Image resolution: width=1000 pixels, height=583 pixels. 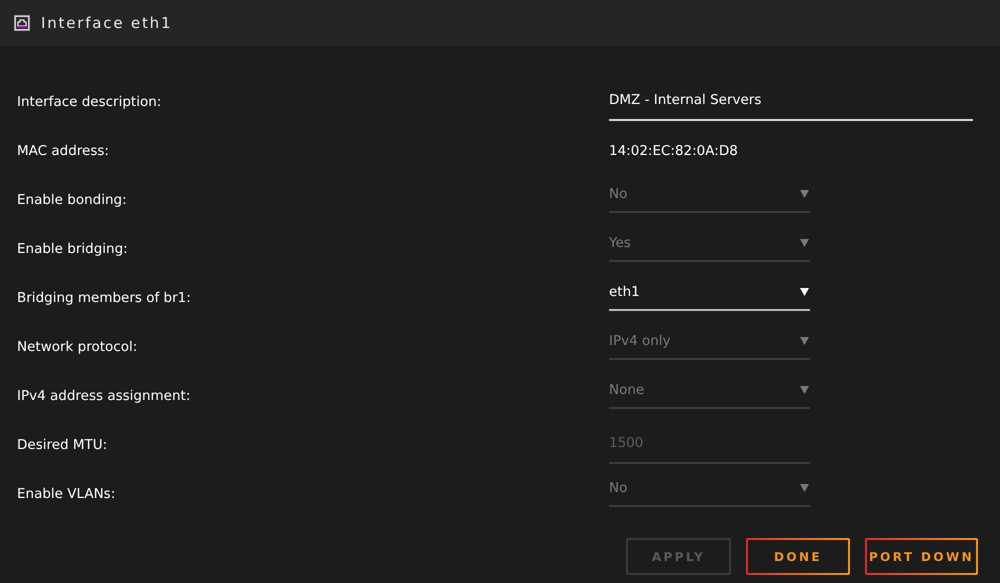 What do you see at coordinates (77, 347) in the screenshot?
I see `field-label: Network protocol:` at bounding box center [77, 347].